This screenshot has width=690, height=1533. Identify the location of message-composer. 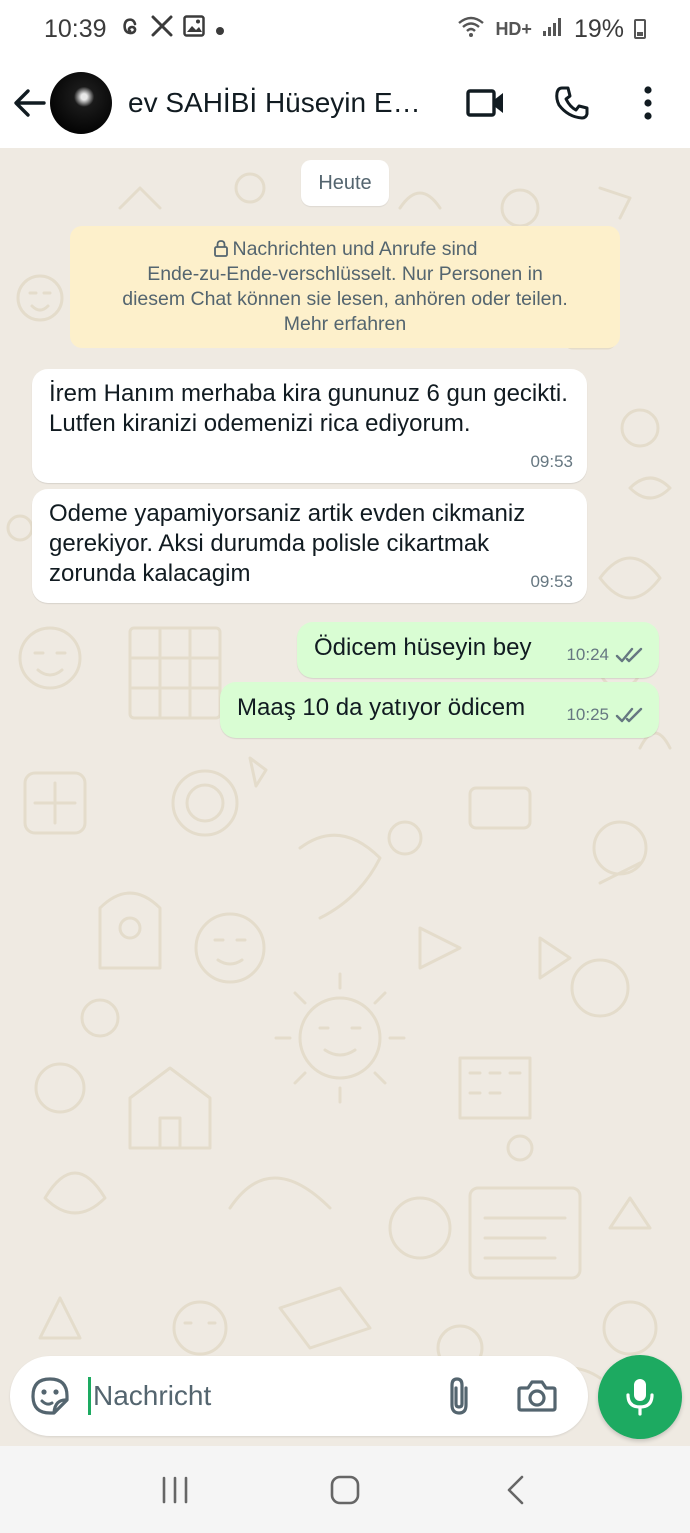
(299, 1396).